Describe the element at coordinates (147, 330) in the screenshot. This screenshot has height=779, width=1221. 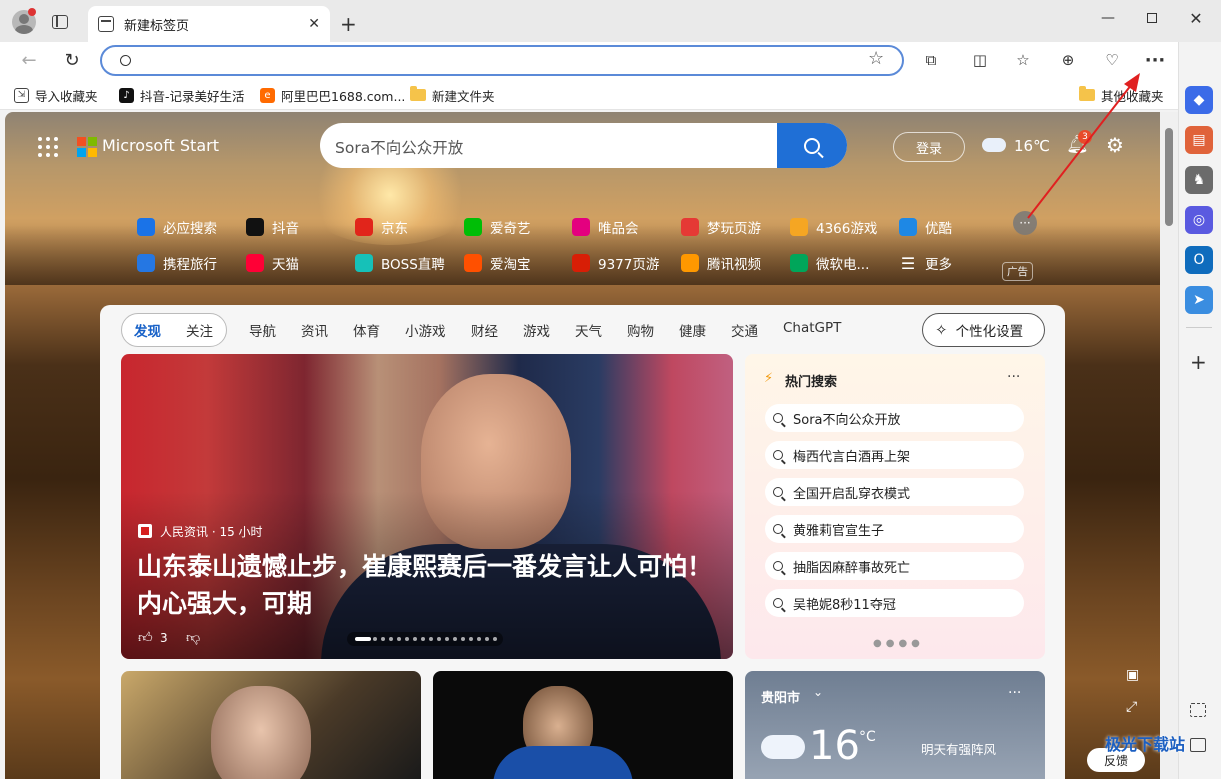
I see `tab-discover: 发现` at that location.